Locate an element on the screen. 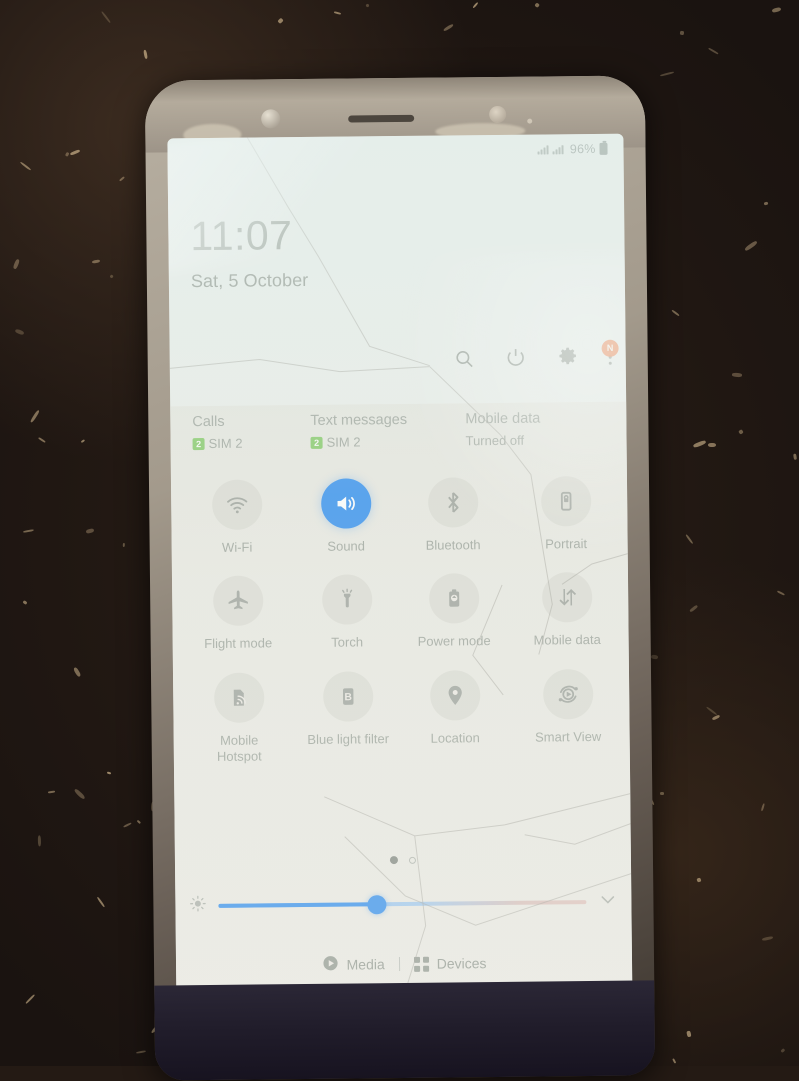 This screenshot has height=1081, width=799. quick-tile-portrait: Portrait is located at coordinates (566, 514).